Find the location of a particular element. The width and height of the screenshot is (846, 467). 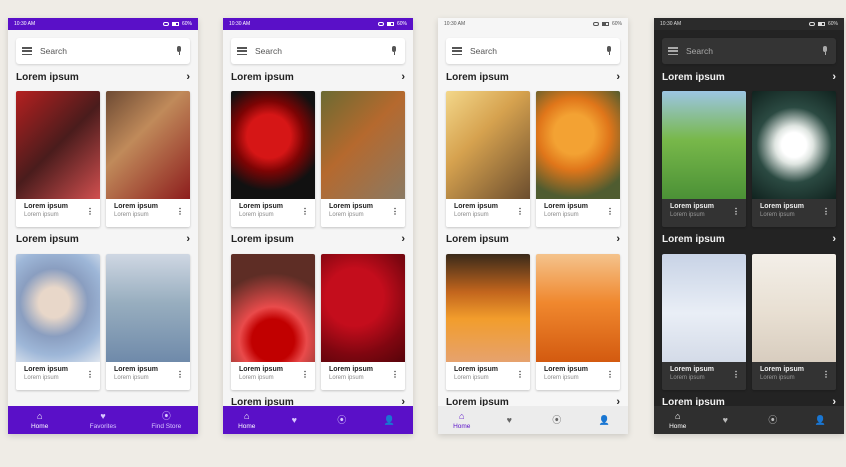

nav-favorites: ♥ Favorites is located at coordinates (102, 420).